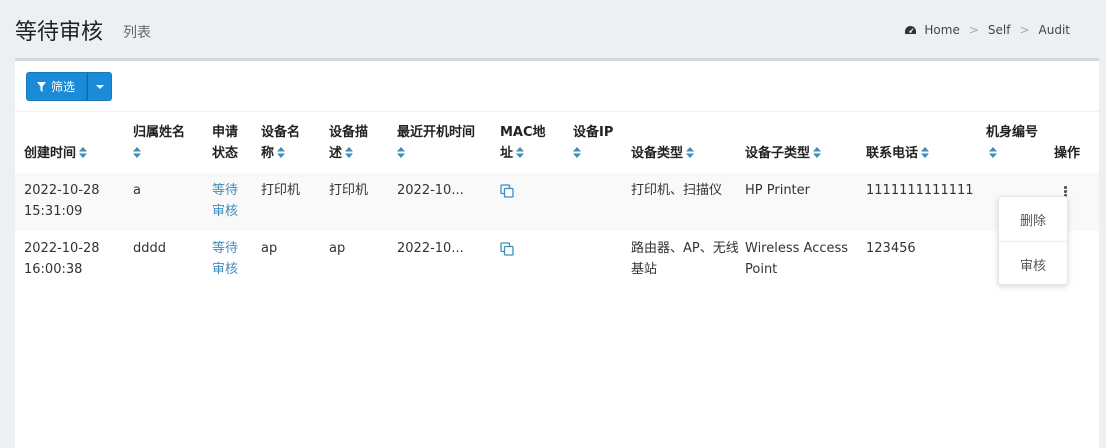  I want to click on cell-phone: 123456, so click(891, 248).